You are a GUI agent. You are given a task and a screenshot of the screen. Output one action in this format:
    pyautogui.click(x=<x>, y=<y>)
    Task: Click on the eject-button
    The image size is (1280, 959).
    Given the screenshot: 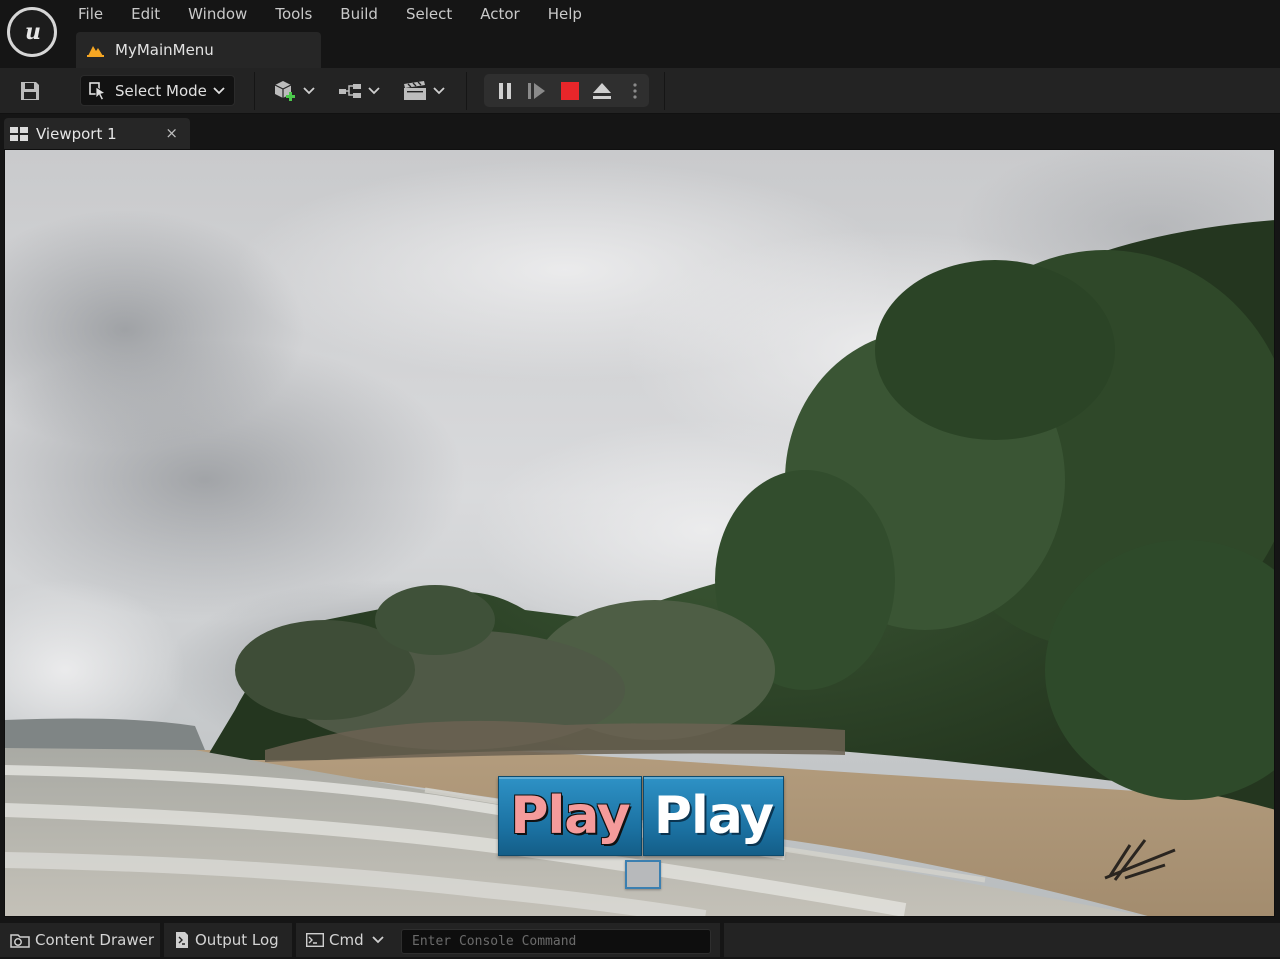 What is the action you would take?
    pyautogui.click(x=602, y=91)
    